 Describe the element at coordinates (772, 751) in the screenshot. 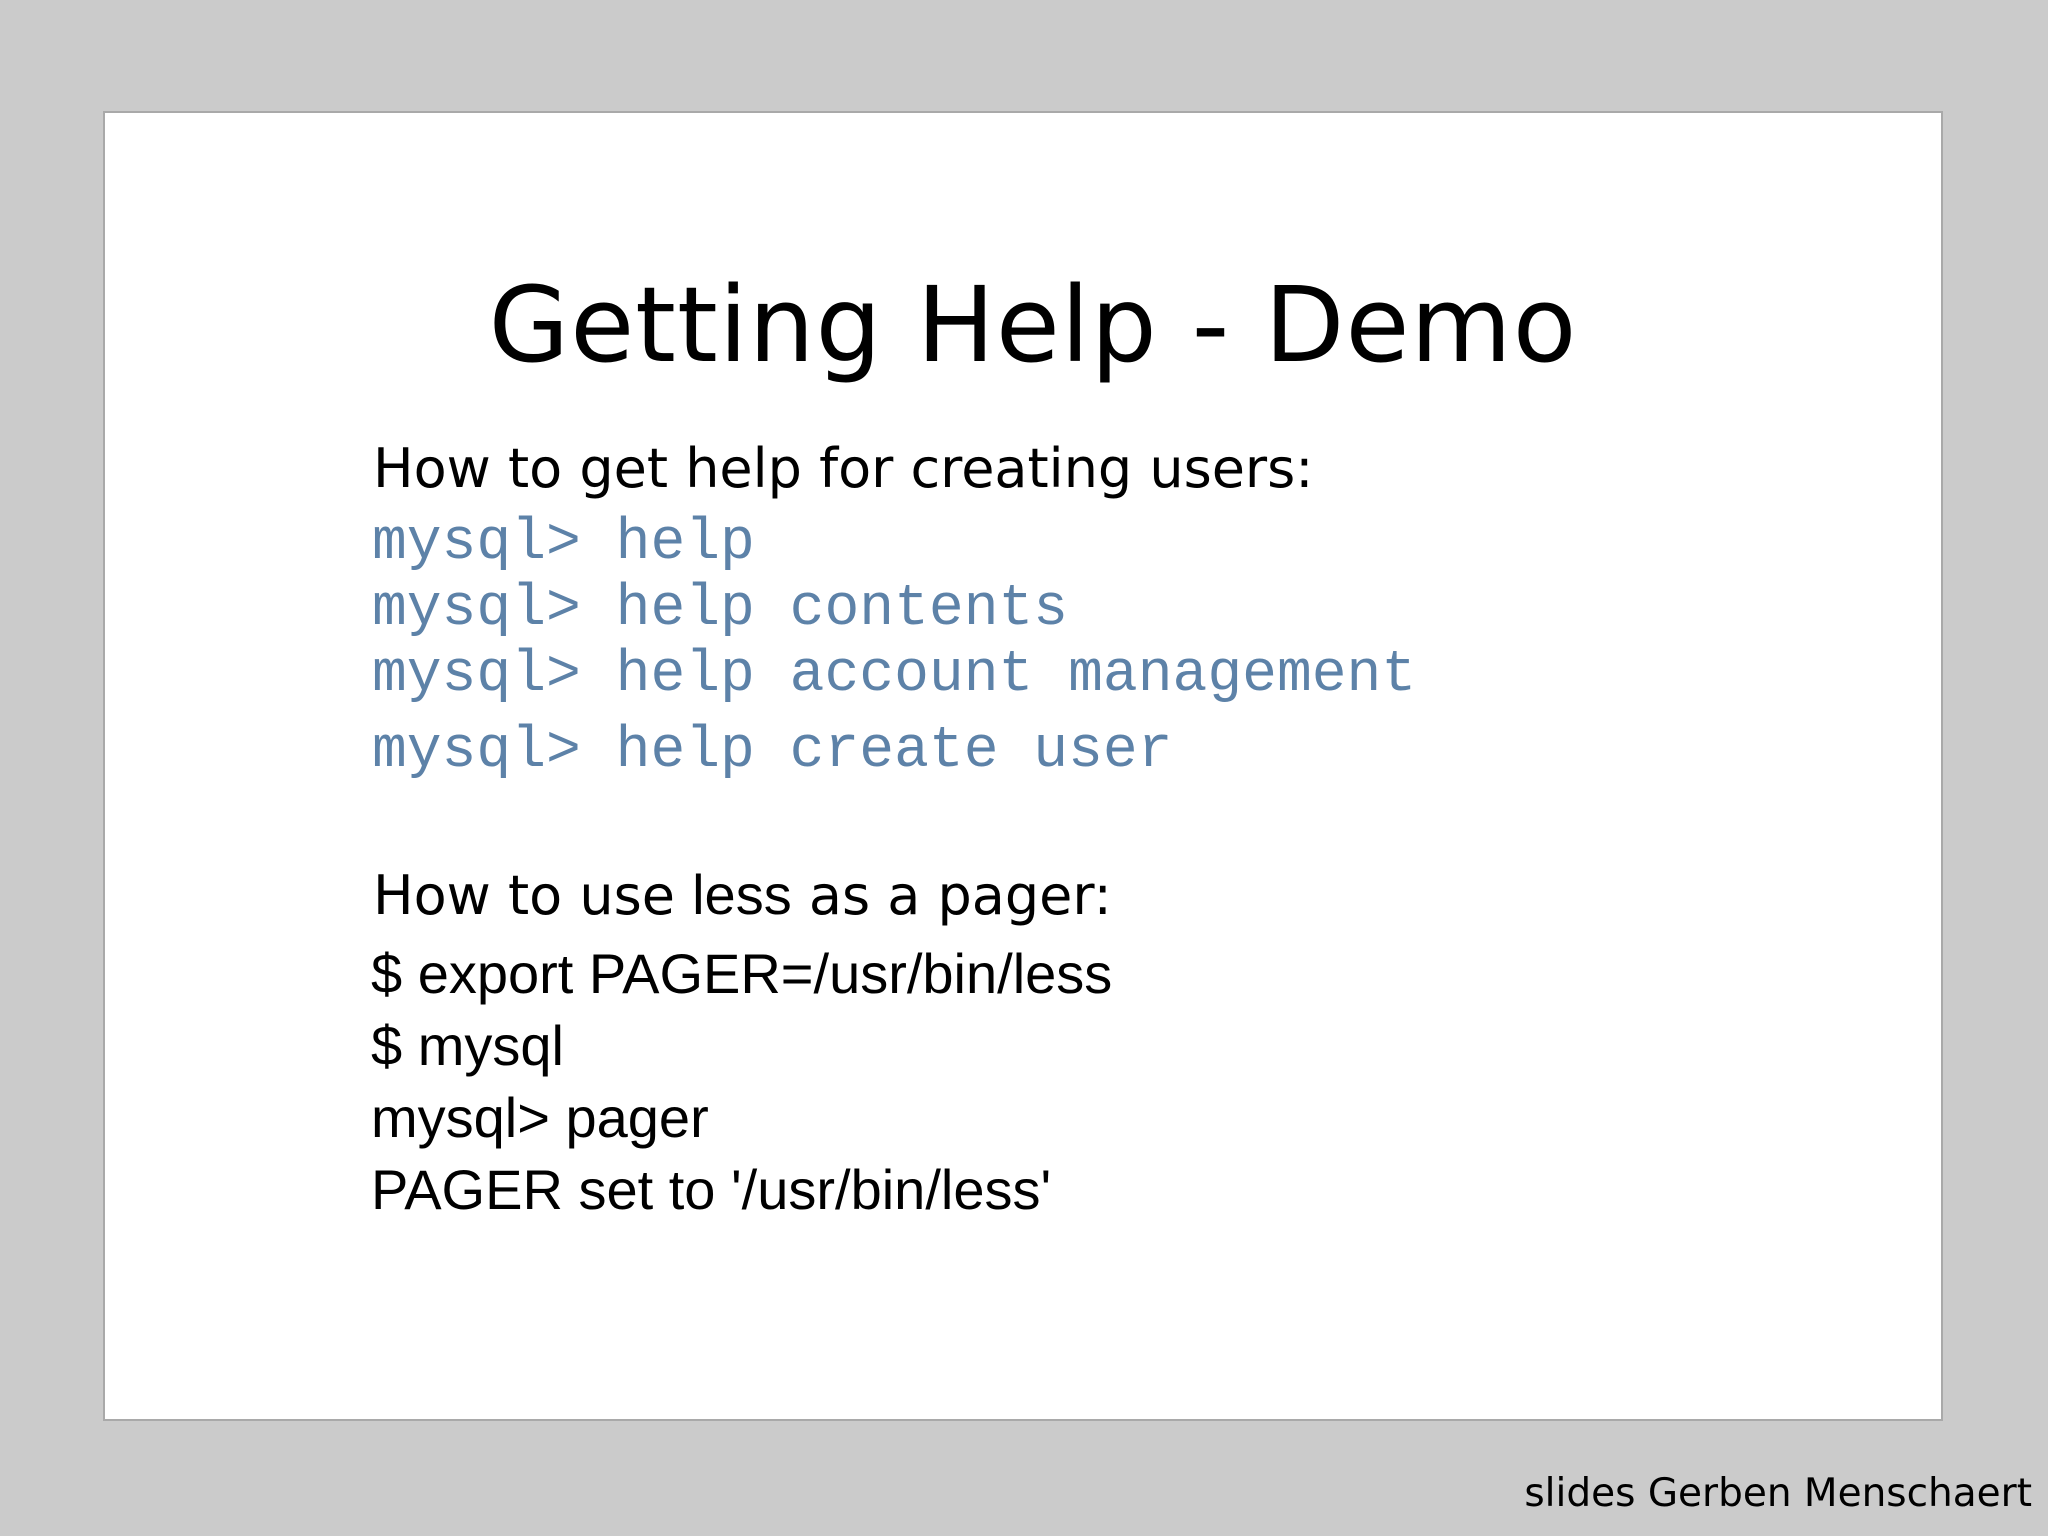

I see `command-line: mysql> help create user` at that location.